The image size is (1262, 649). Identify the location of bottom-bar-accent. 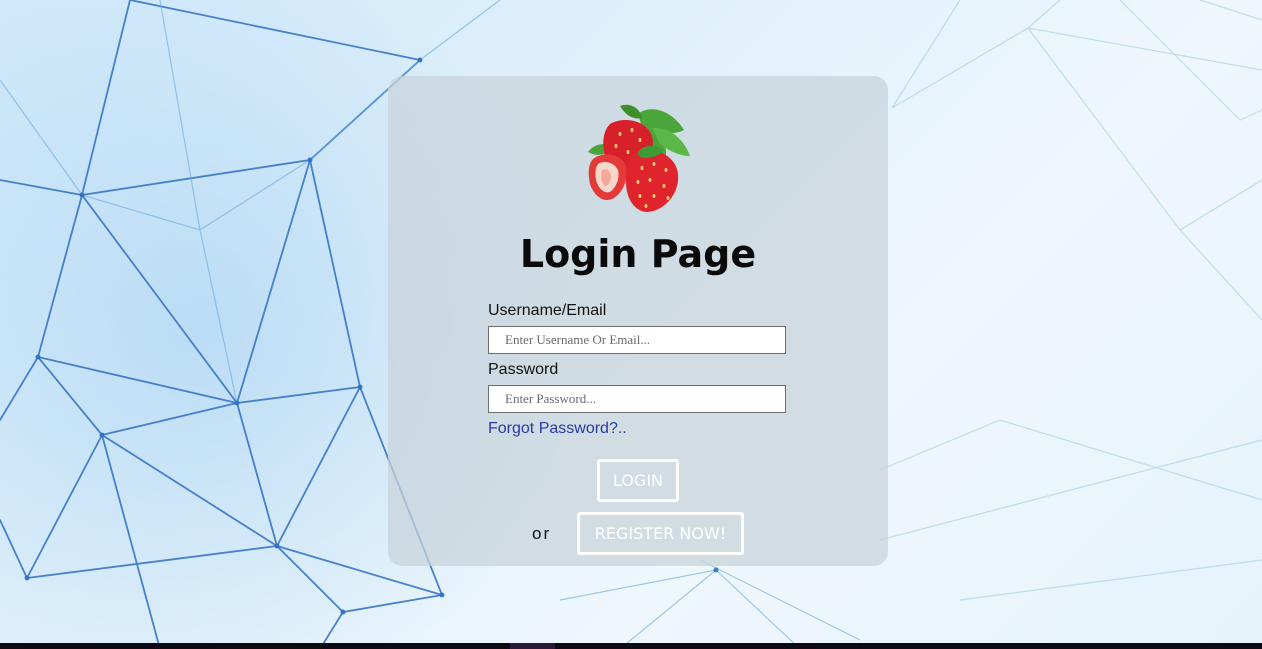
(532, 646).